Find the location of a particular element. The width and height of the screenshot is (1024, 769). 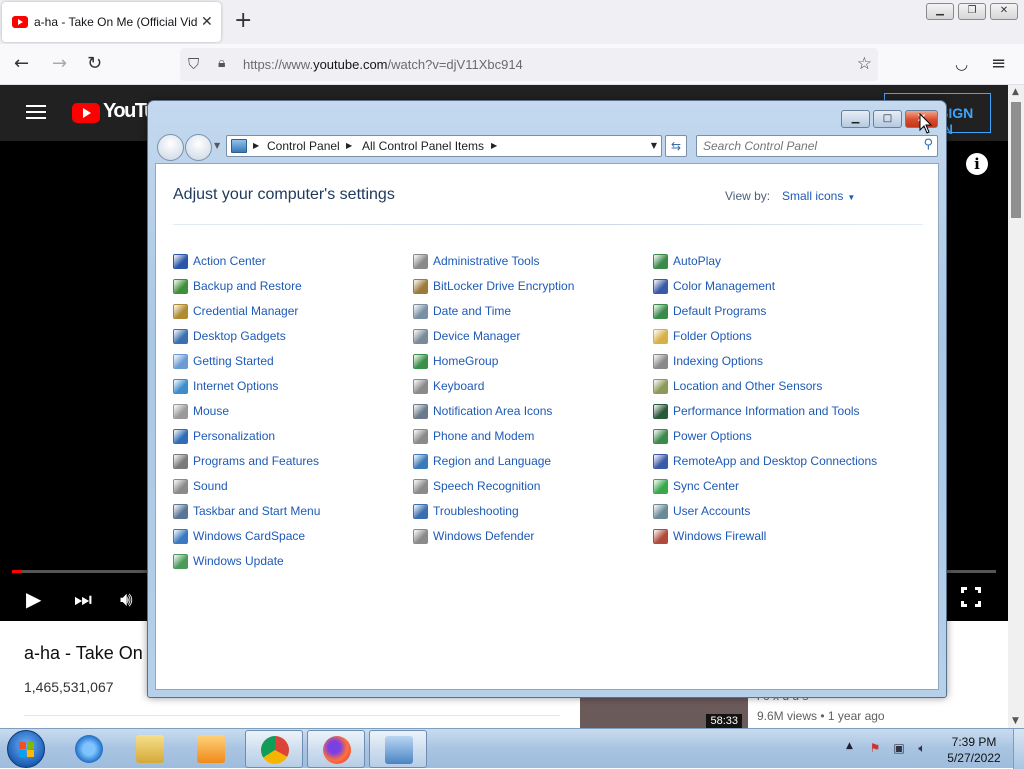

breadcrumb-all-items: All Control Panel Items is located at coordinates (423, 146).